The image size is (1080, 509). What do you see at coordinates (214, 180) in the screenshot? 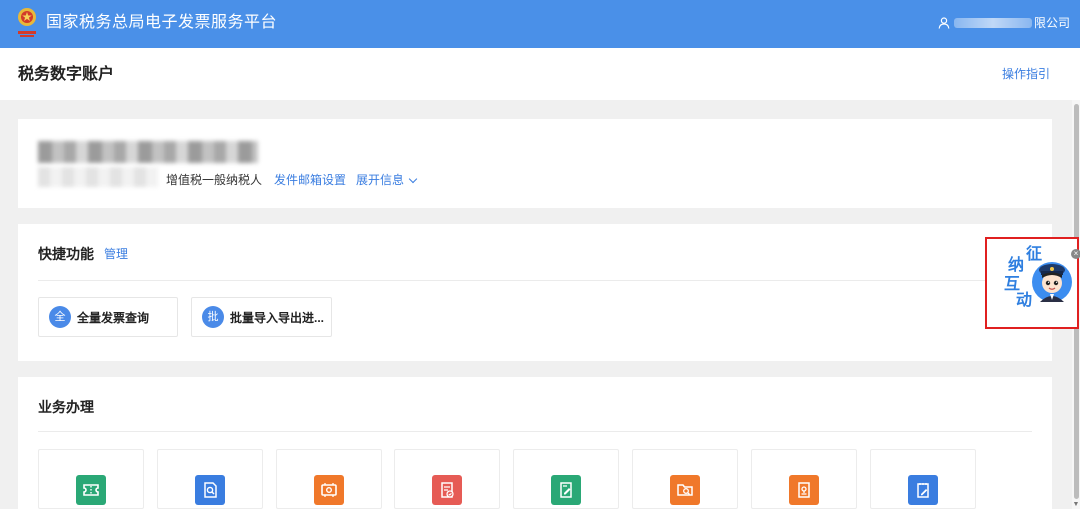
I see `taxpayer-type: 增值税一般纳税人` at bounding box center [214, 180].